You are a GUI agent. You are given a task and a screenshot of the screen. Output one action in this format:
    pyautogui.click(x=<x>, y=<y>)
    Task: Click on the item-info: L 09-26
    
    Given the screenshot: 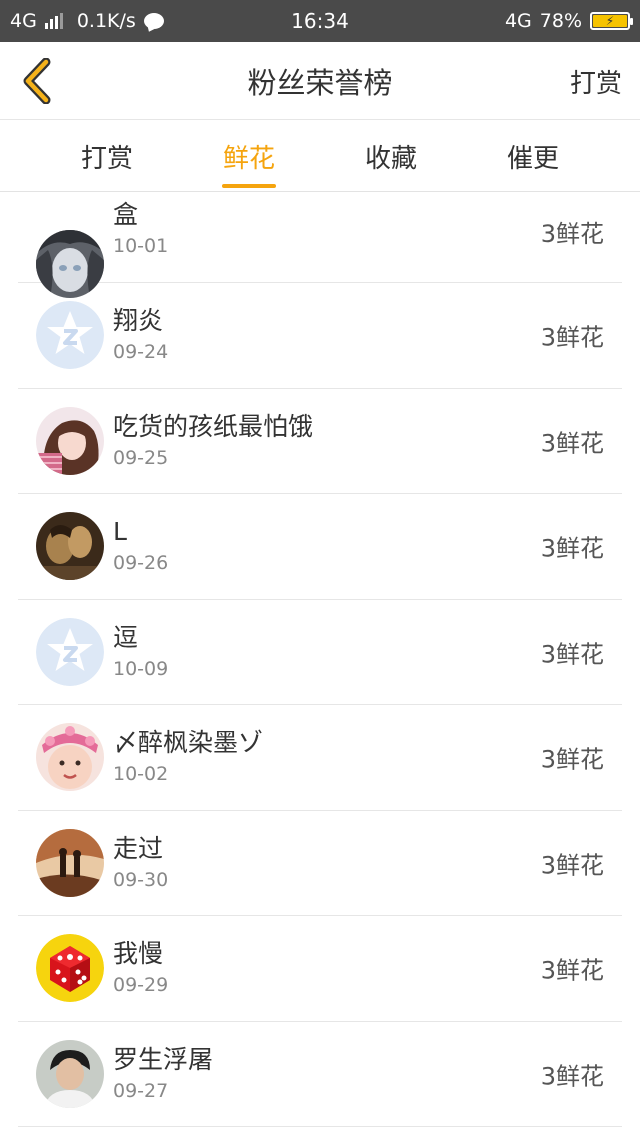 What is the action you would take?
    pyautogui.click(x=140, y=546)
    